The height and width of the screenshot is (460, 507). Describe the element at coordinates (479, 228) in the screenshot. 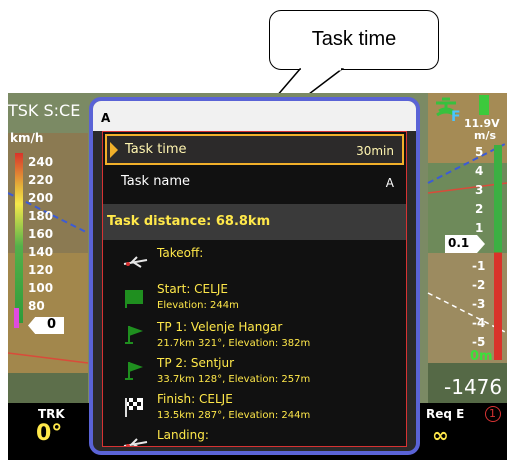

I see `vario-label-1: 1` at that location.